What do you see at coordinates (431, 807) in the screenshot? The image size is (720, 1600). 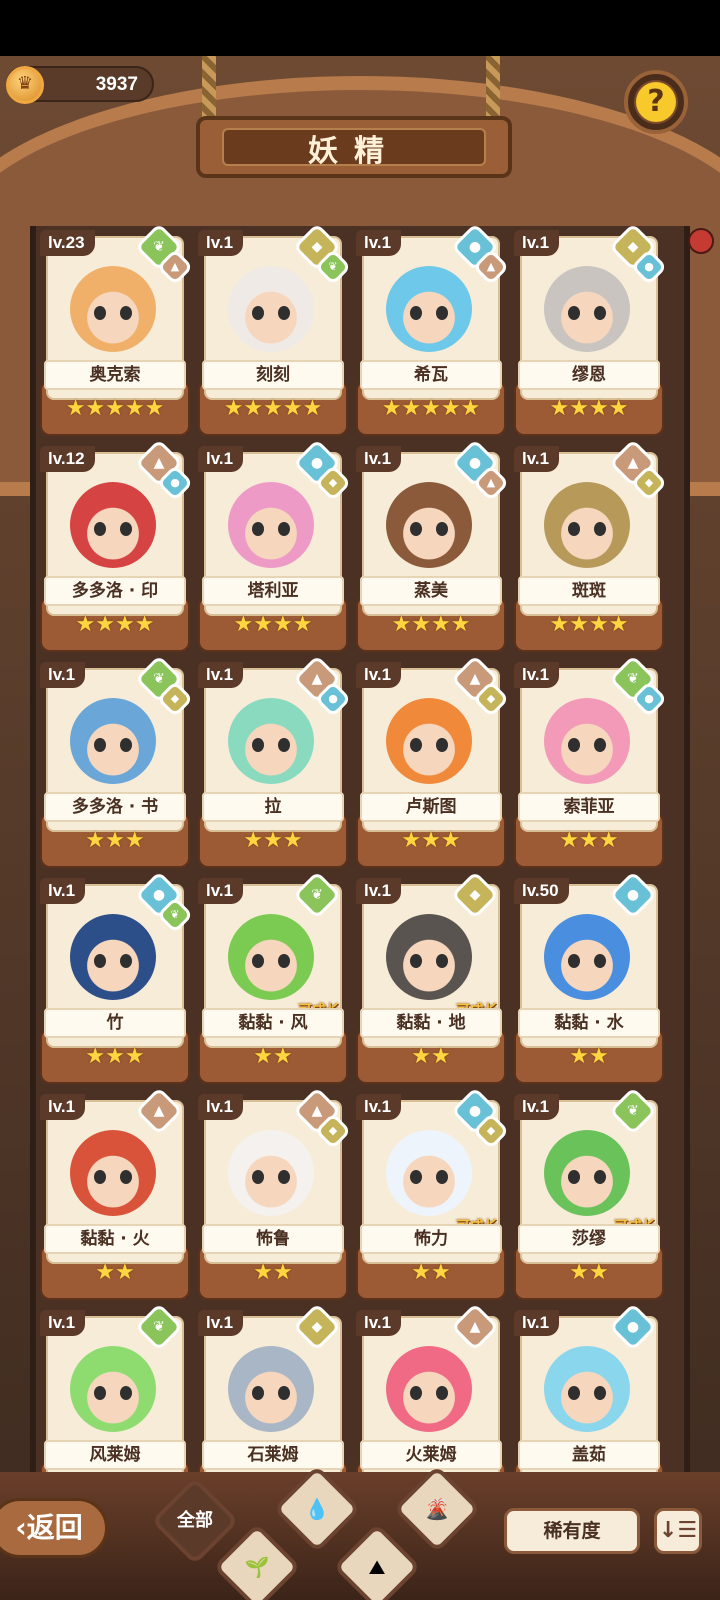 I see `fairy-name: 卢斯图` at bounding box center [431, 807].